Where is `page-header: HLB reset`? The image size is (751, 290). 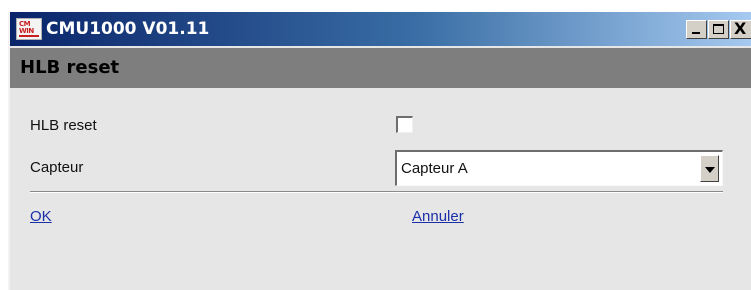
page-header: HLB reset is located at coordinates (380, 68).